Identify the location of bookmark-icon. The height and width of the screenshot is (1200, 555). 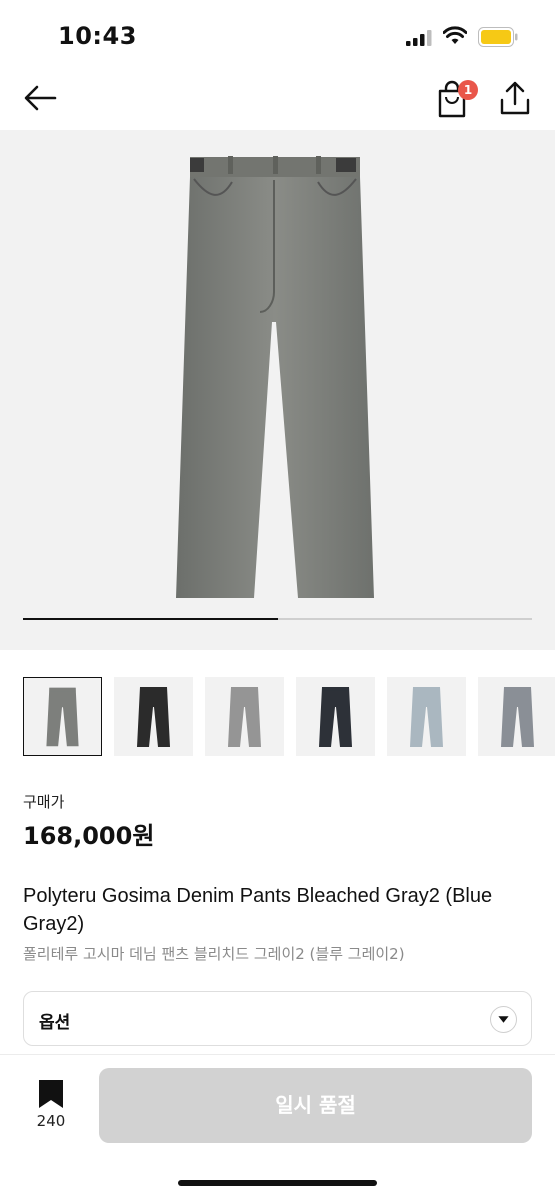
(51, 1094).